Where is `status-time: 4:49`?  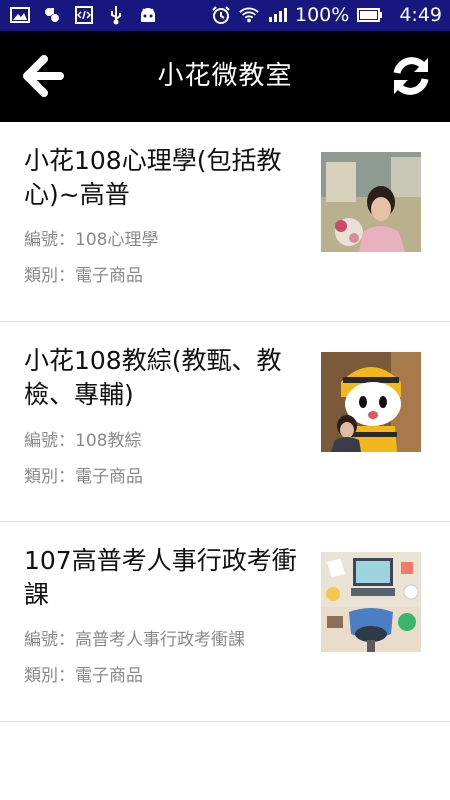
status-time: 4:49 is located at coordinates (420, 15).